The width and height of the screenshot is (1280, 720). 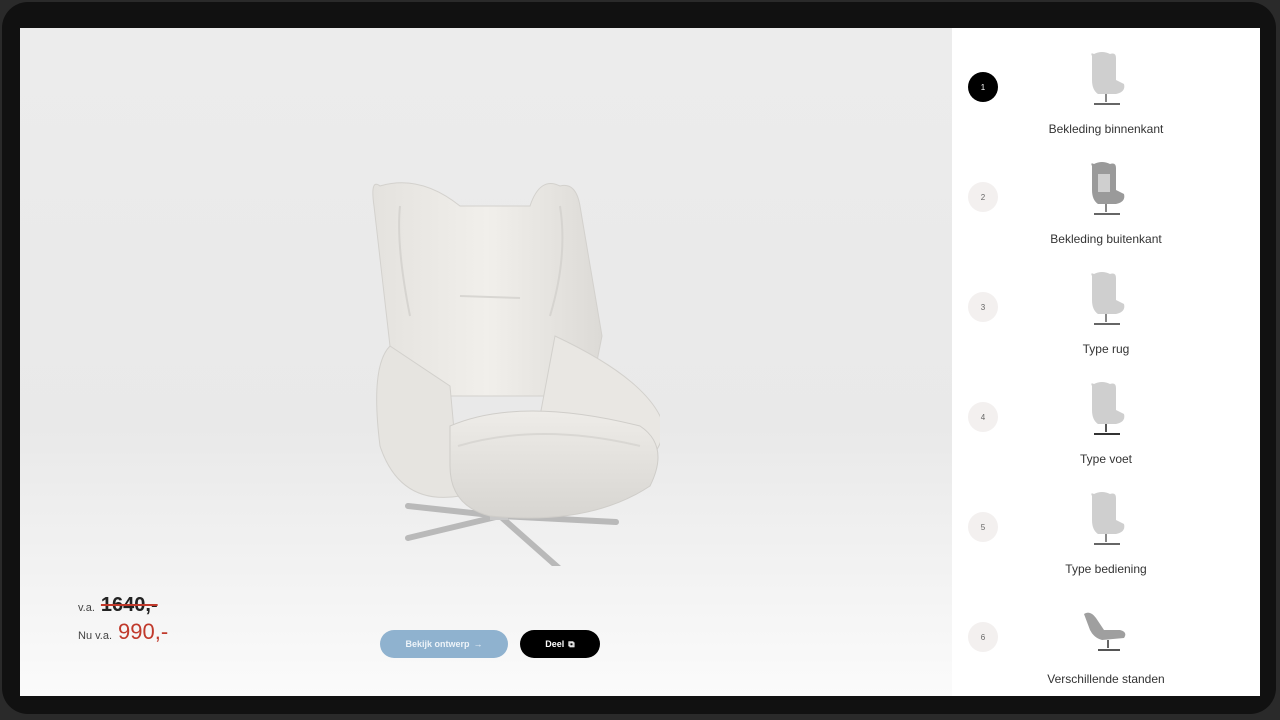 What do you see at coordinates (1106, 569) in the screenshot?
I see `step-label: Type bediening` at bounding box center [1106, 569].